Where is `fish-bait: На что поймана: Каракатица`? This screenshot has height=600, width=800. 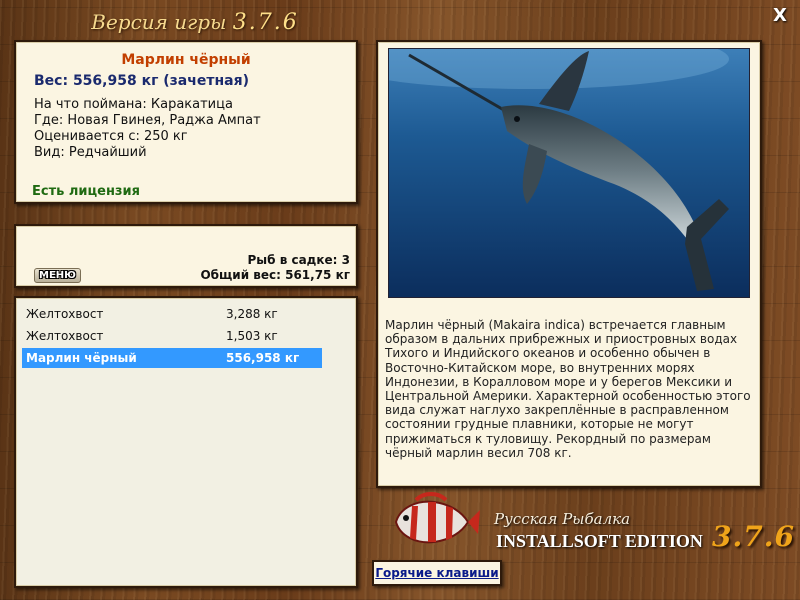
fish-bait: На что поймана: Каракатица is located at coordinates (133, 104).